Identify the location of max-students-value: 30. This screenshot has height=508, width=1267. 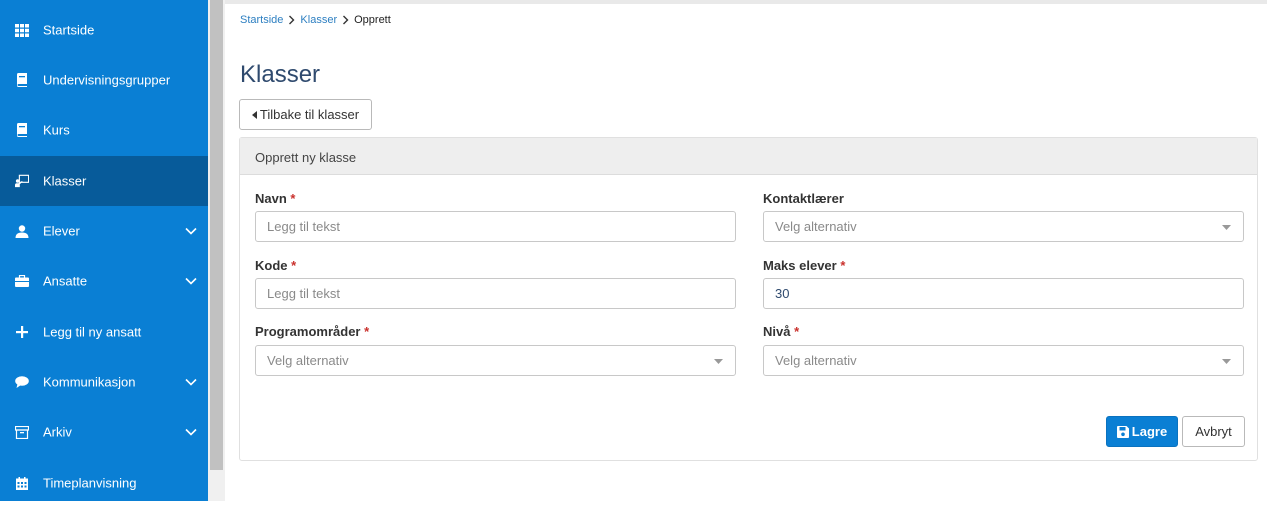
(782, 293).